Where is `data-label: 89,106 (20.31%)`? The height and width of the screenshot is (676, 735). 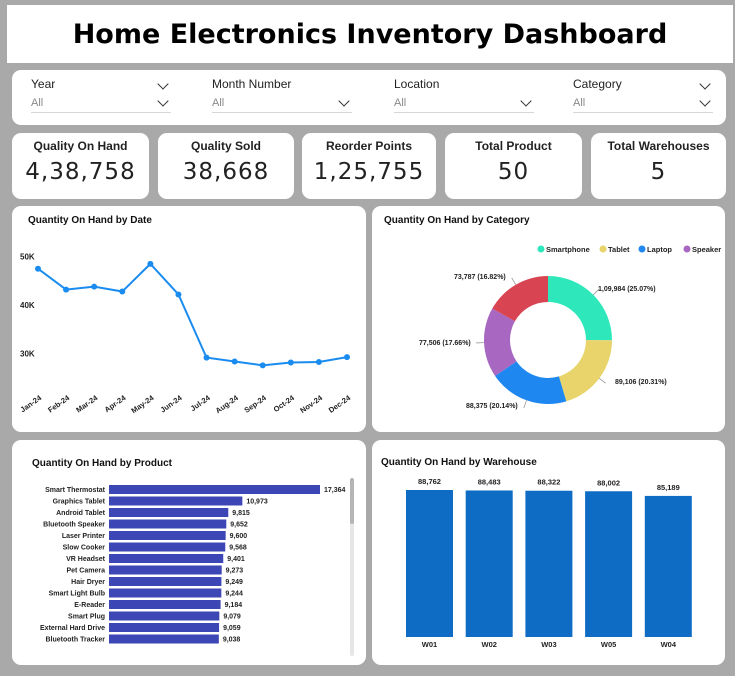
data-label: 89,106 (20.31%) is located at coordinates (641, 382).